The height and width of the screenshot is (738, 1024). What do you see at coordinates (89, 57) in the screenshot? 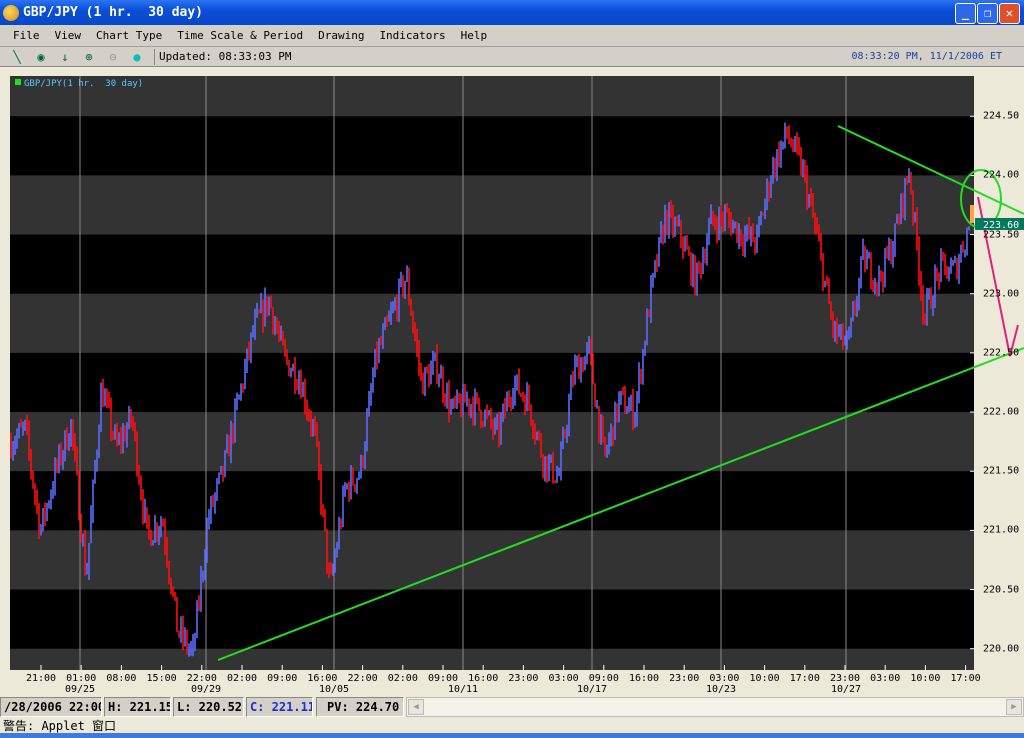
I see `zoom-in-icon: ⊕` at bounding box center [89, 57].